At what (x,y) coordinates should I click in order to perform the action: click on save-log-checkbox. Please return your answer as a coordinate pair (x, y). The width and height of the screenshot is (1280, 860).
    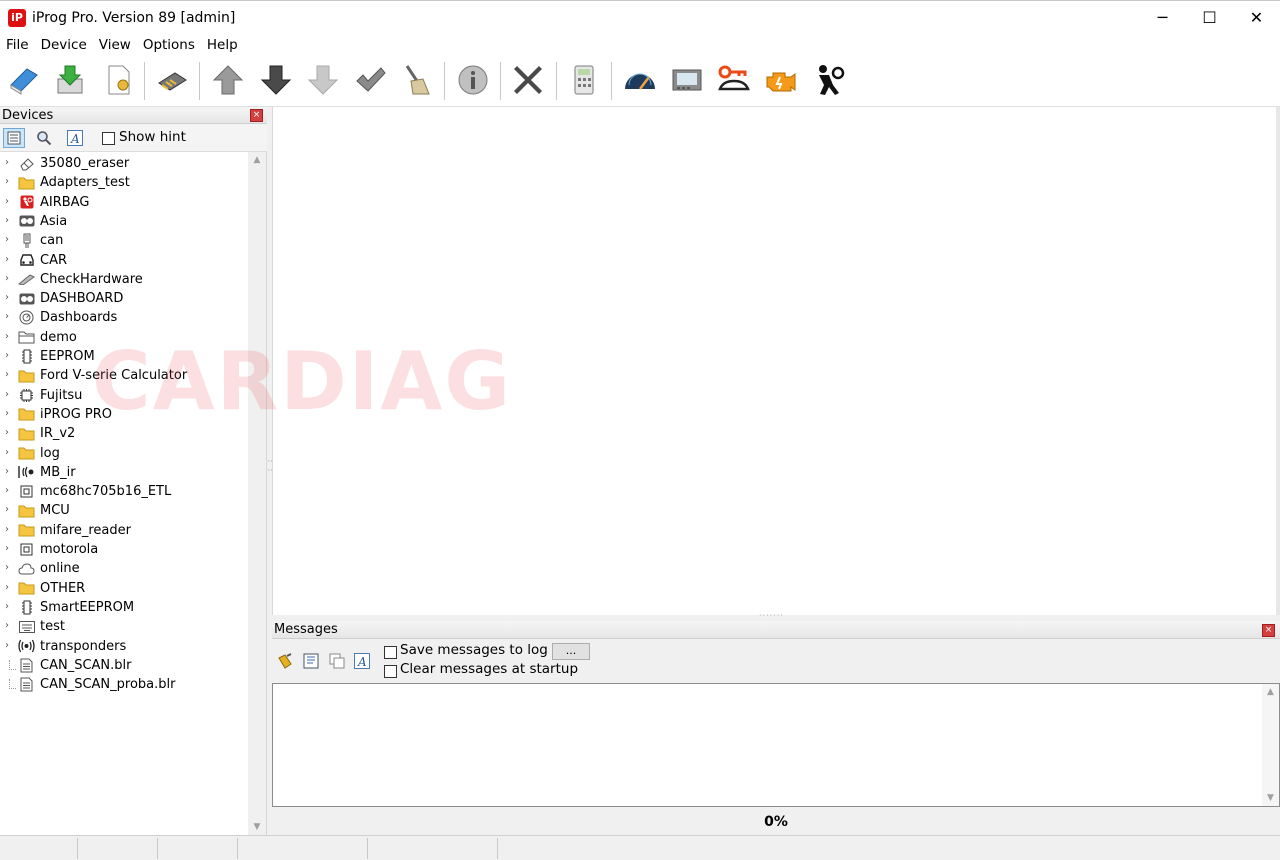
    Looking at the image, I should click on (390, 652).